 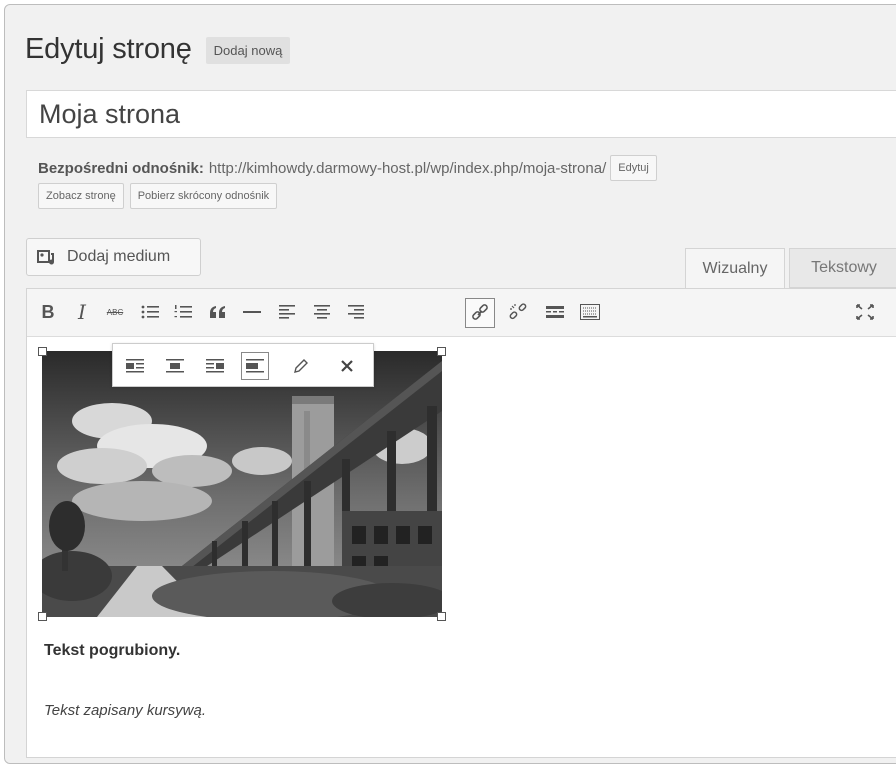 What do you see at coordinates (125, 710) in the screenshot?
I see `italic-paragraph: Tekst zapisany kursywą.` at bounding box center [125, 710].